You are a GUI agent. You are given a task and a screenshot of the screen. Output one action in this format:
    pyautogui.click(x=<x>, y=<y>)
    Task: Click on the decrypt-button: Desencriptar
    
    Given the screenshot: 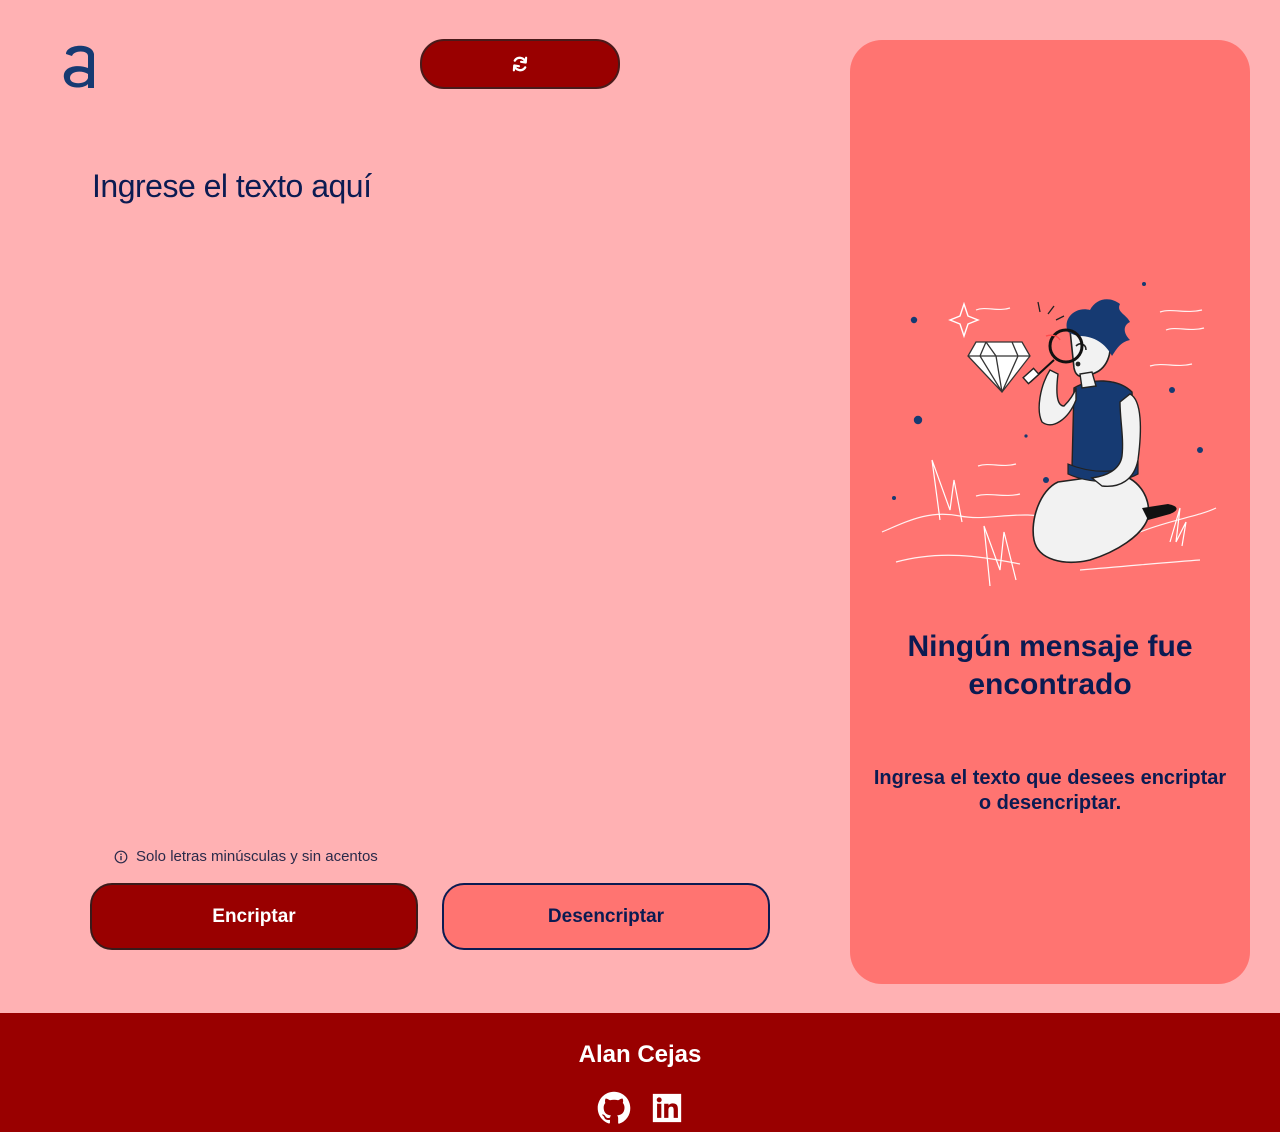 What is the action you would take?
    pyautogui.click(x=606, y=916)
    